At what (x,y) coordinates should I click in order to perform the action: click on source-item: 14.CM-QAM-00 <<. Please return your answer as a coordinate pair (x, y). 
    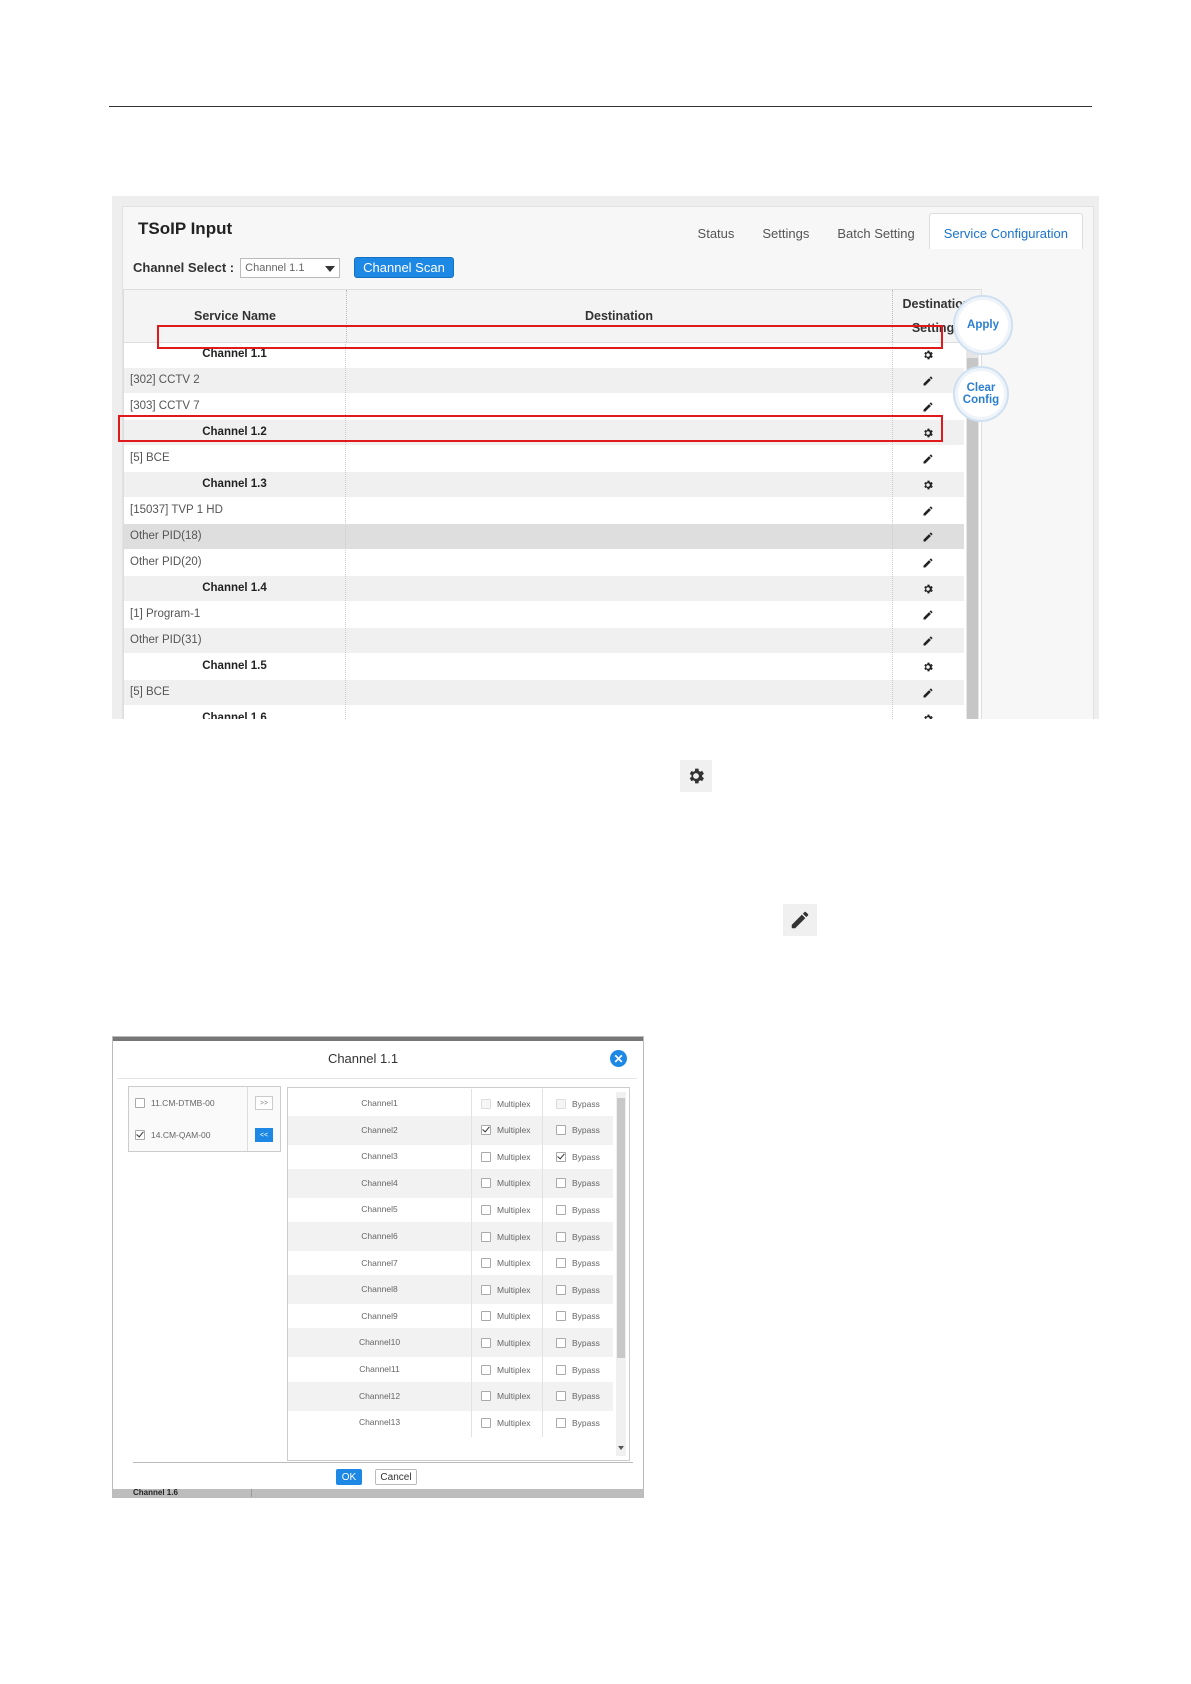
    Looking at the image, I should click on (204, 1135).